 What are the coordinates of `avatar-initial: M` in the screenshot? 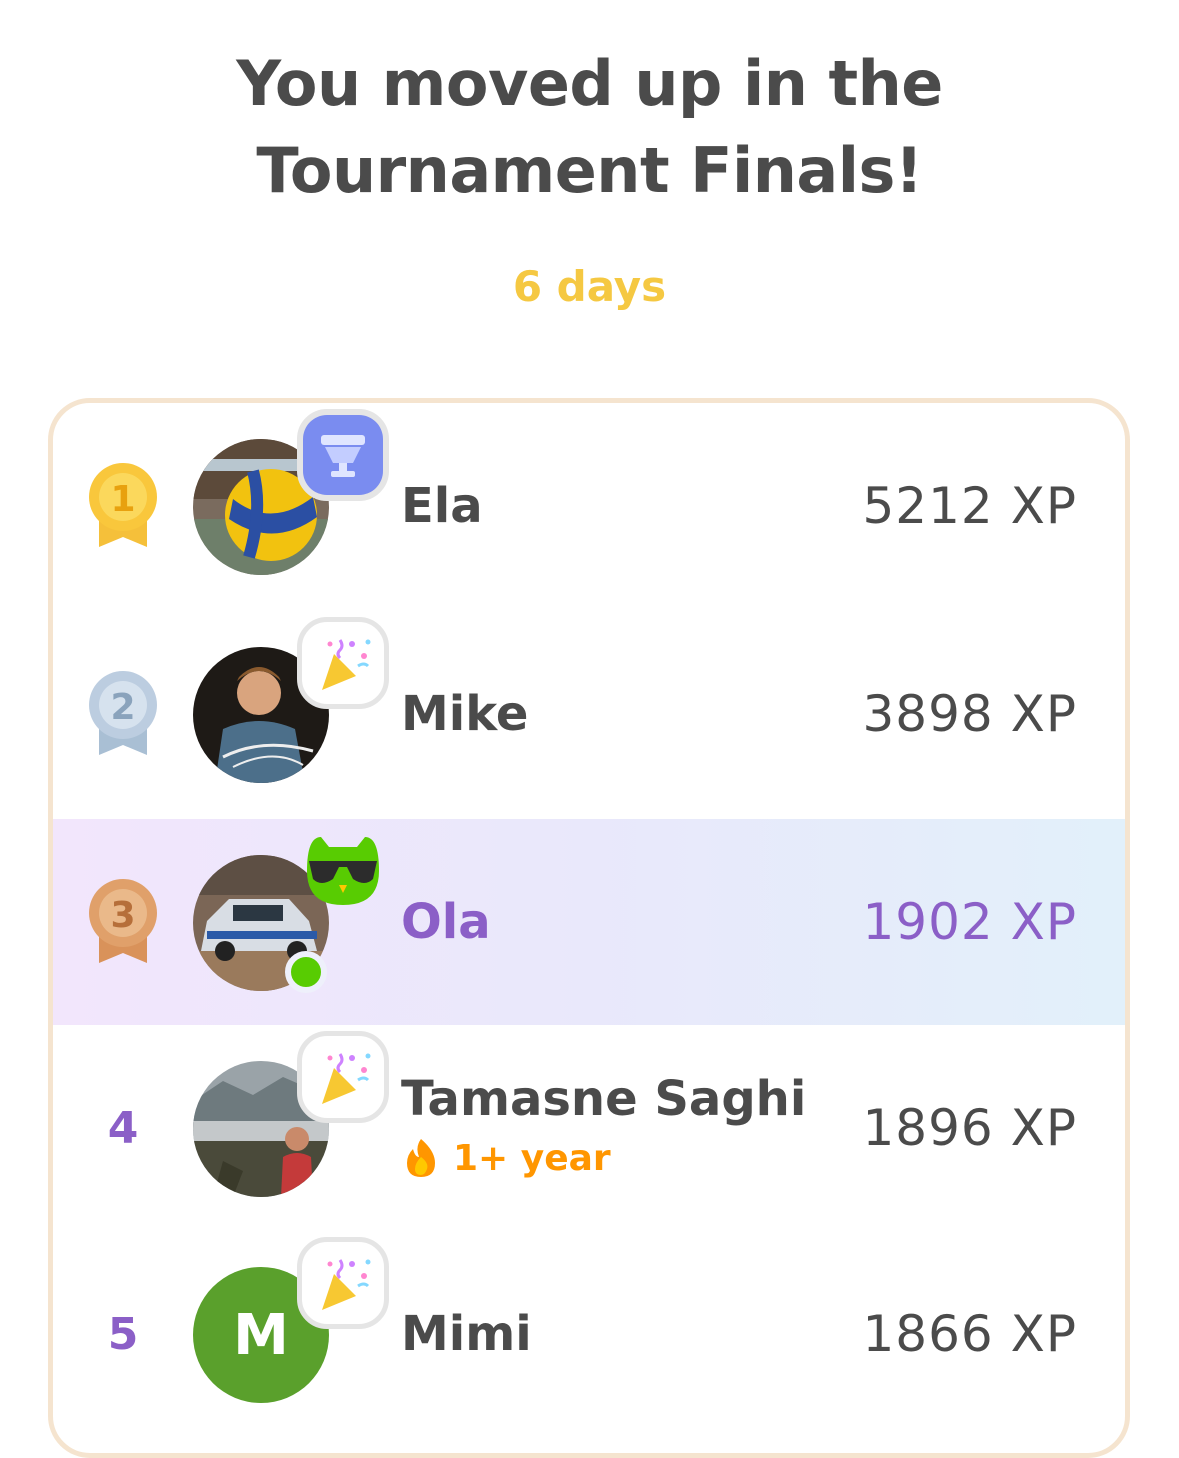 It's located at (261, 1335).